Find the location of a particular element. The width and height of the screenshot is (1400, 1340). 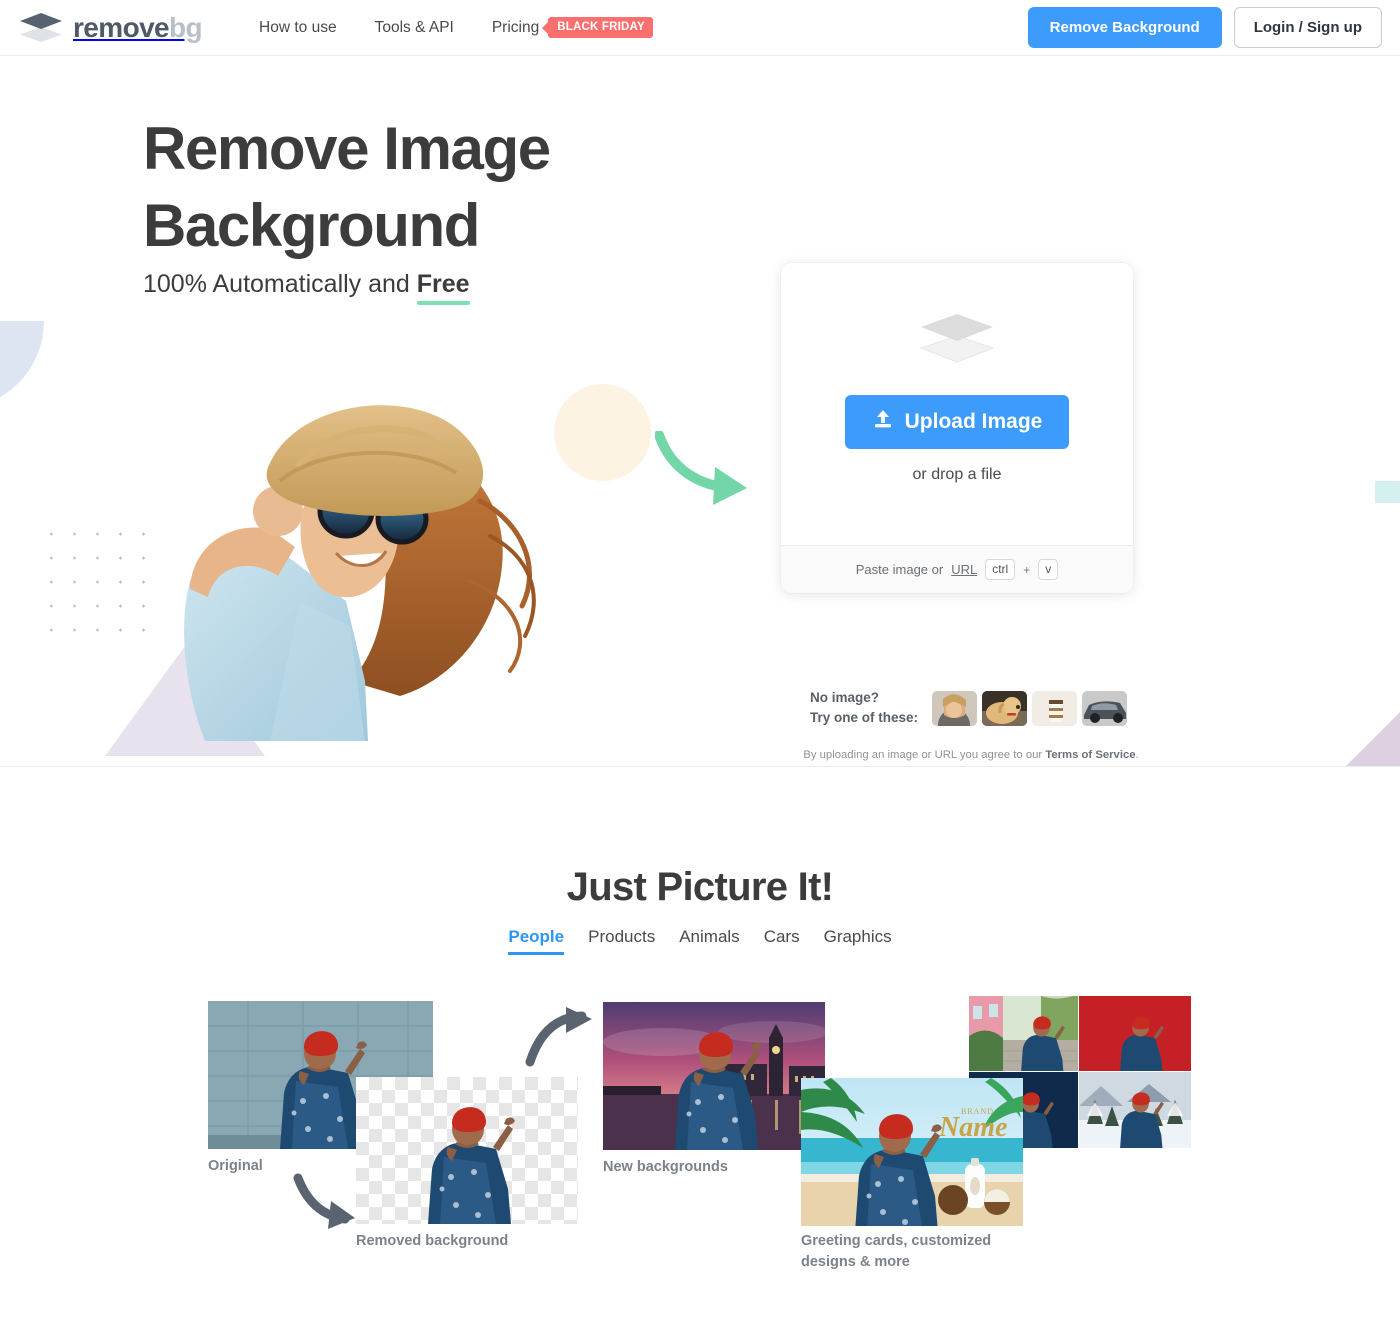

remove-background-button: Remove Background is located at coordinates (1124, 27).